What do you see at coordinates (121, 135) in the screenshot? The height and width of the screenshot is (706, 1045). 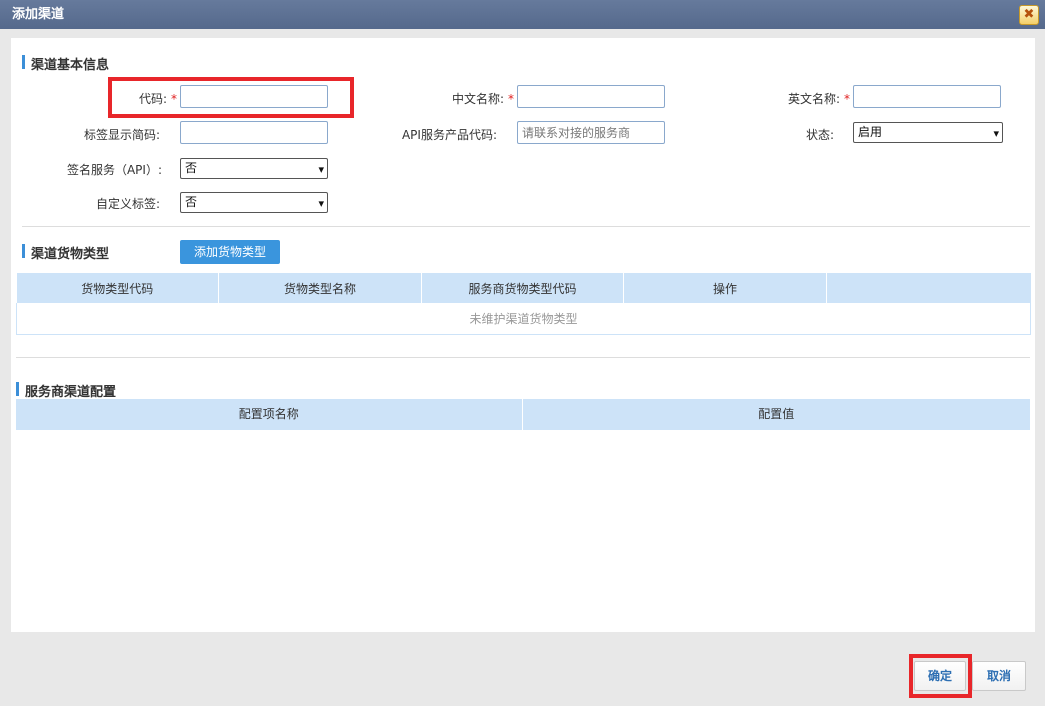 I see `short-code-label: 标签显示简码:` at bounding box center [121, 135].